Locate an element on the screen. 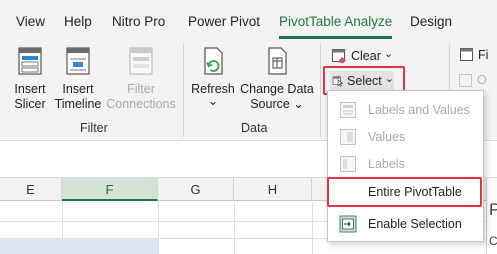 The height and width of the screenshot is (254, 497). menu-item-label: Enable Selection is located at coordinates (415, 224).